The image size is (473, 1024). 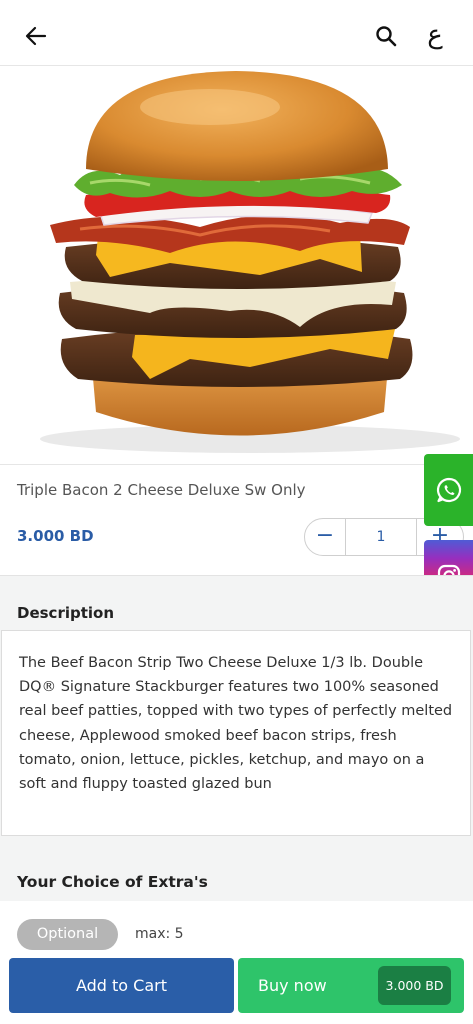 What do you see at coordinates (121, 985) in the screenshot?
I see `add-to-cart-button: Add to Cart` at bounding box center [121, 985].